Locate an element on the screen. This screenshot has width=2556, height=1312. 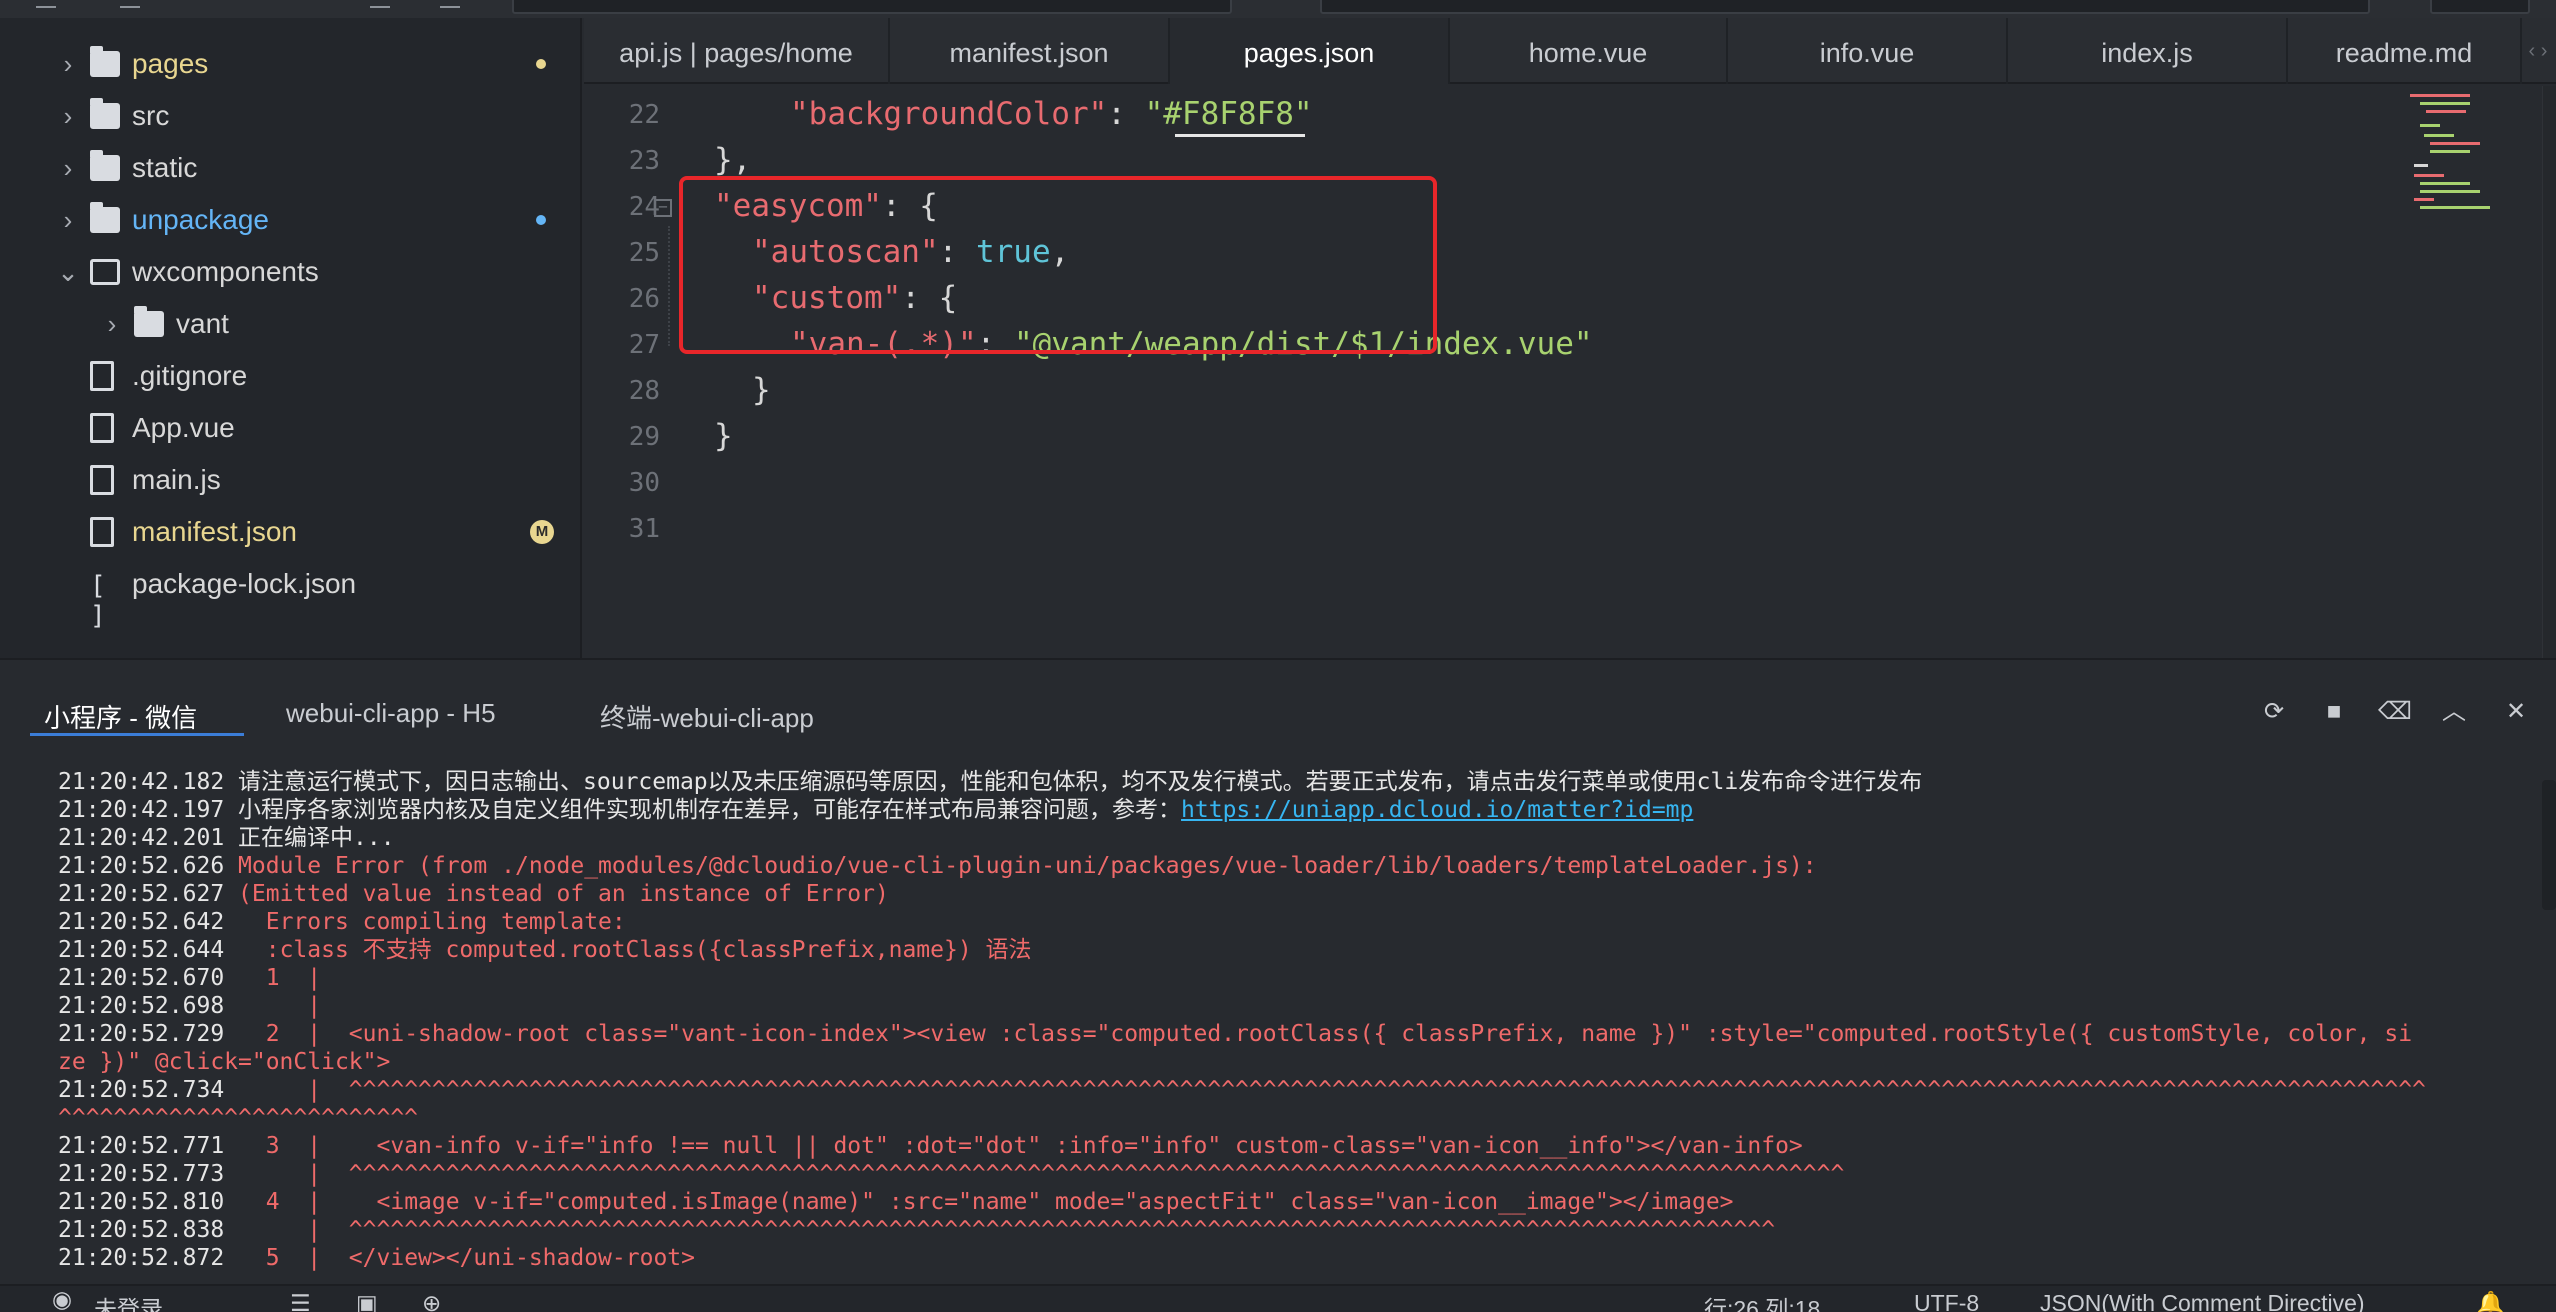
log-timestamp: 21:20:52.698 is located at coordinates (141, 1006).